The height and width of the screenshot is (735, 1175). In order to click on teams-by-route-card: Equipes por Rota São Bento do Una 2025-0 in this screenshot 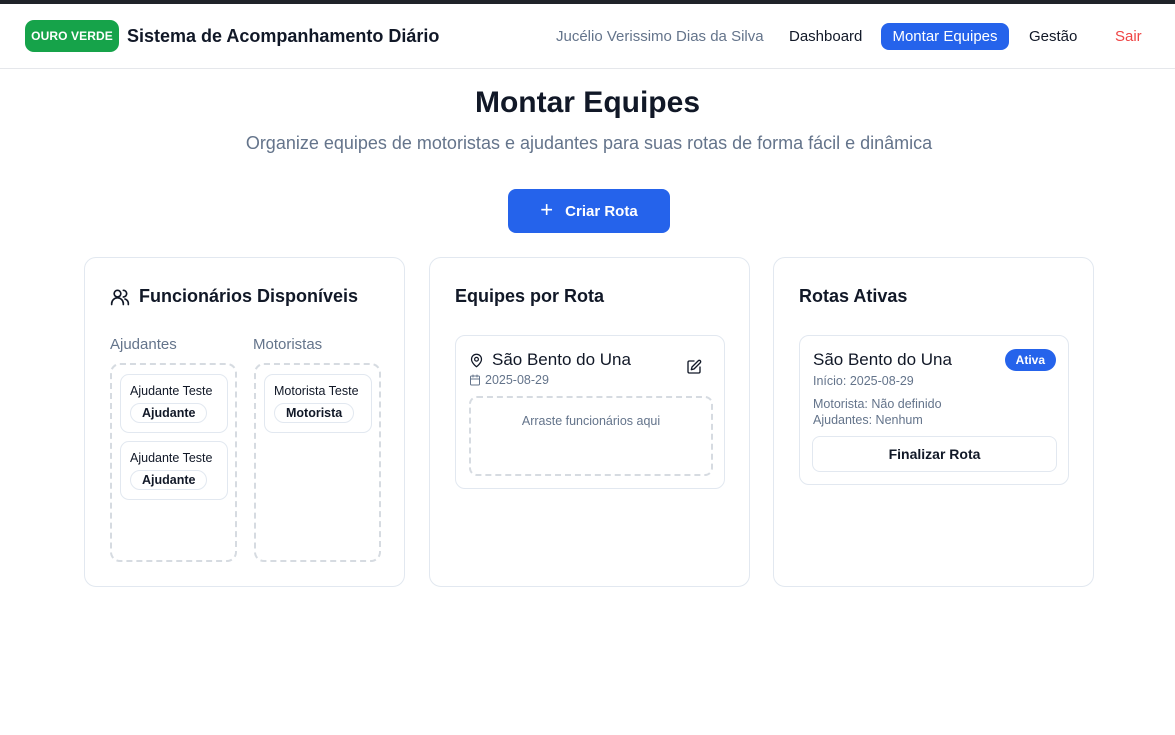, I will do `click(589, 422)`.